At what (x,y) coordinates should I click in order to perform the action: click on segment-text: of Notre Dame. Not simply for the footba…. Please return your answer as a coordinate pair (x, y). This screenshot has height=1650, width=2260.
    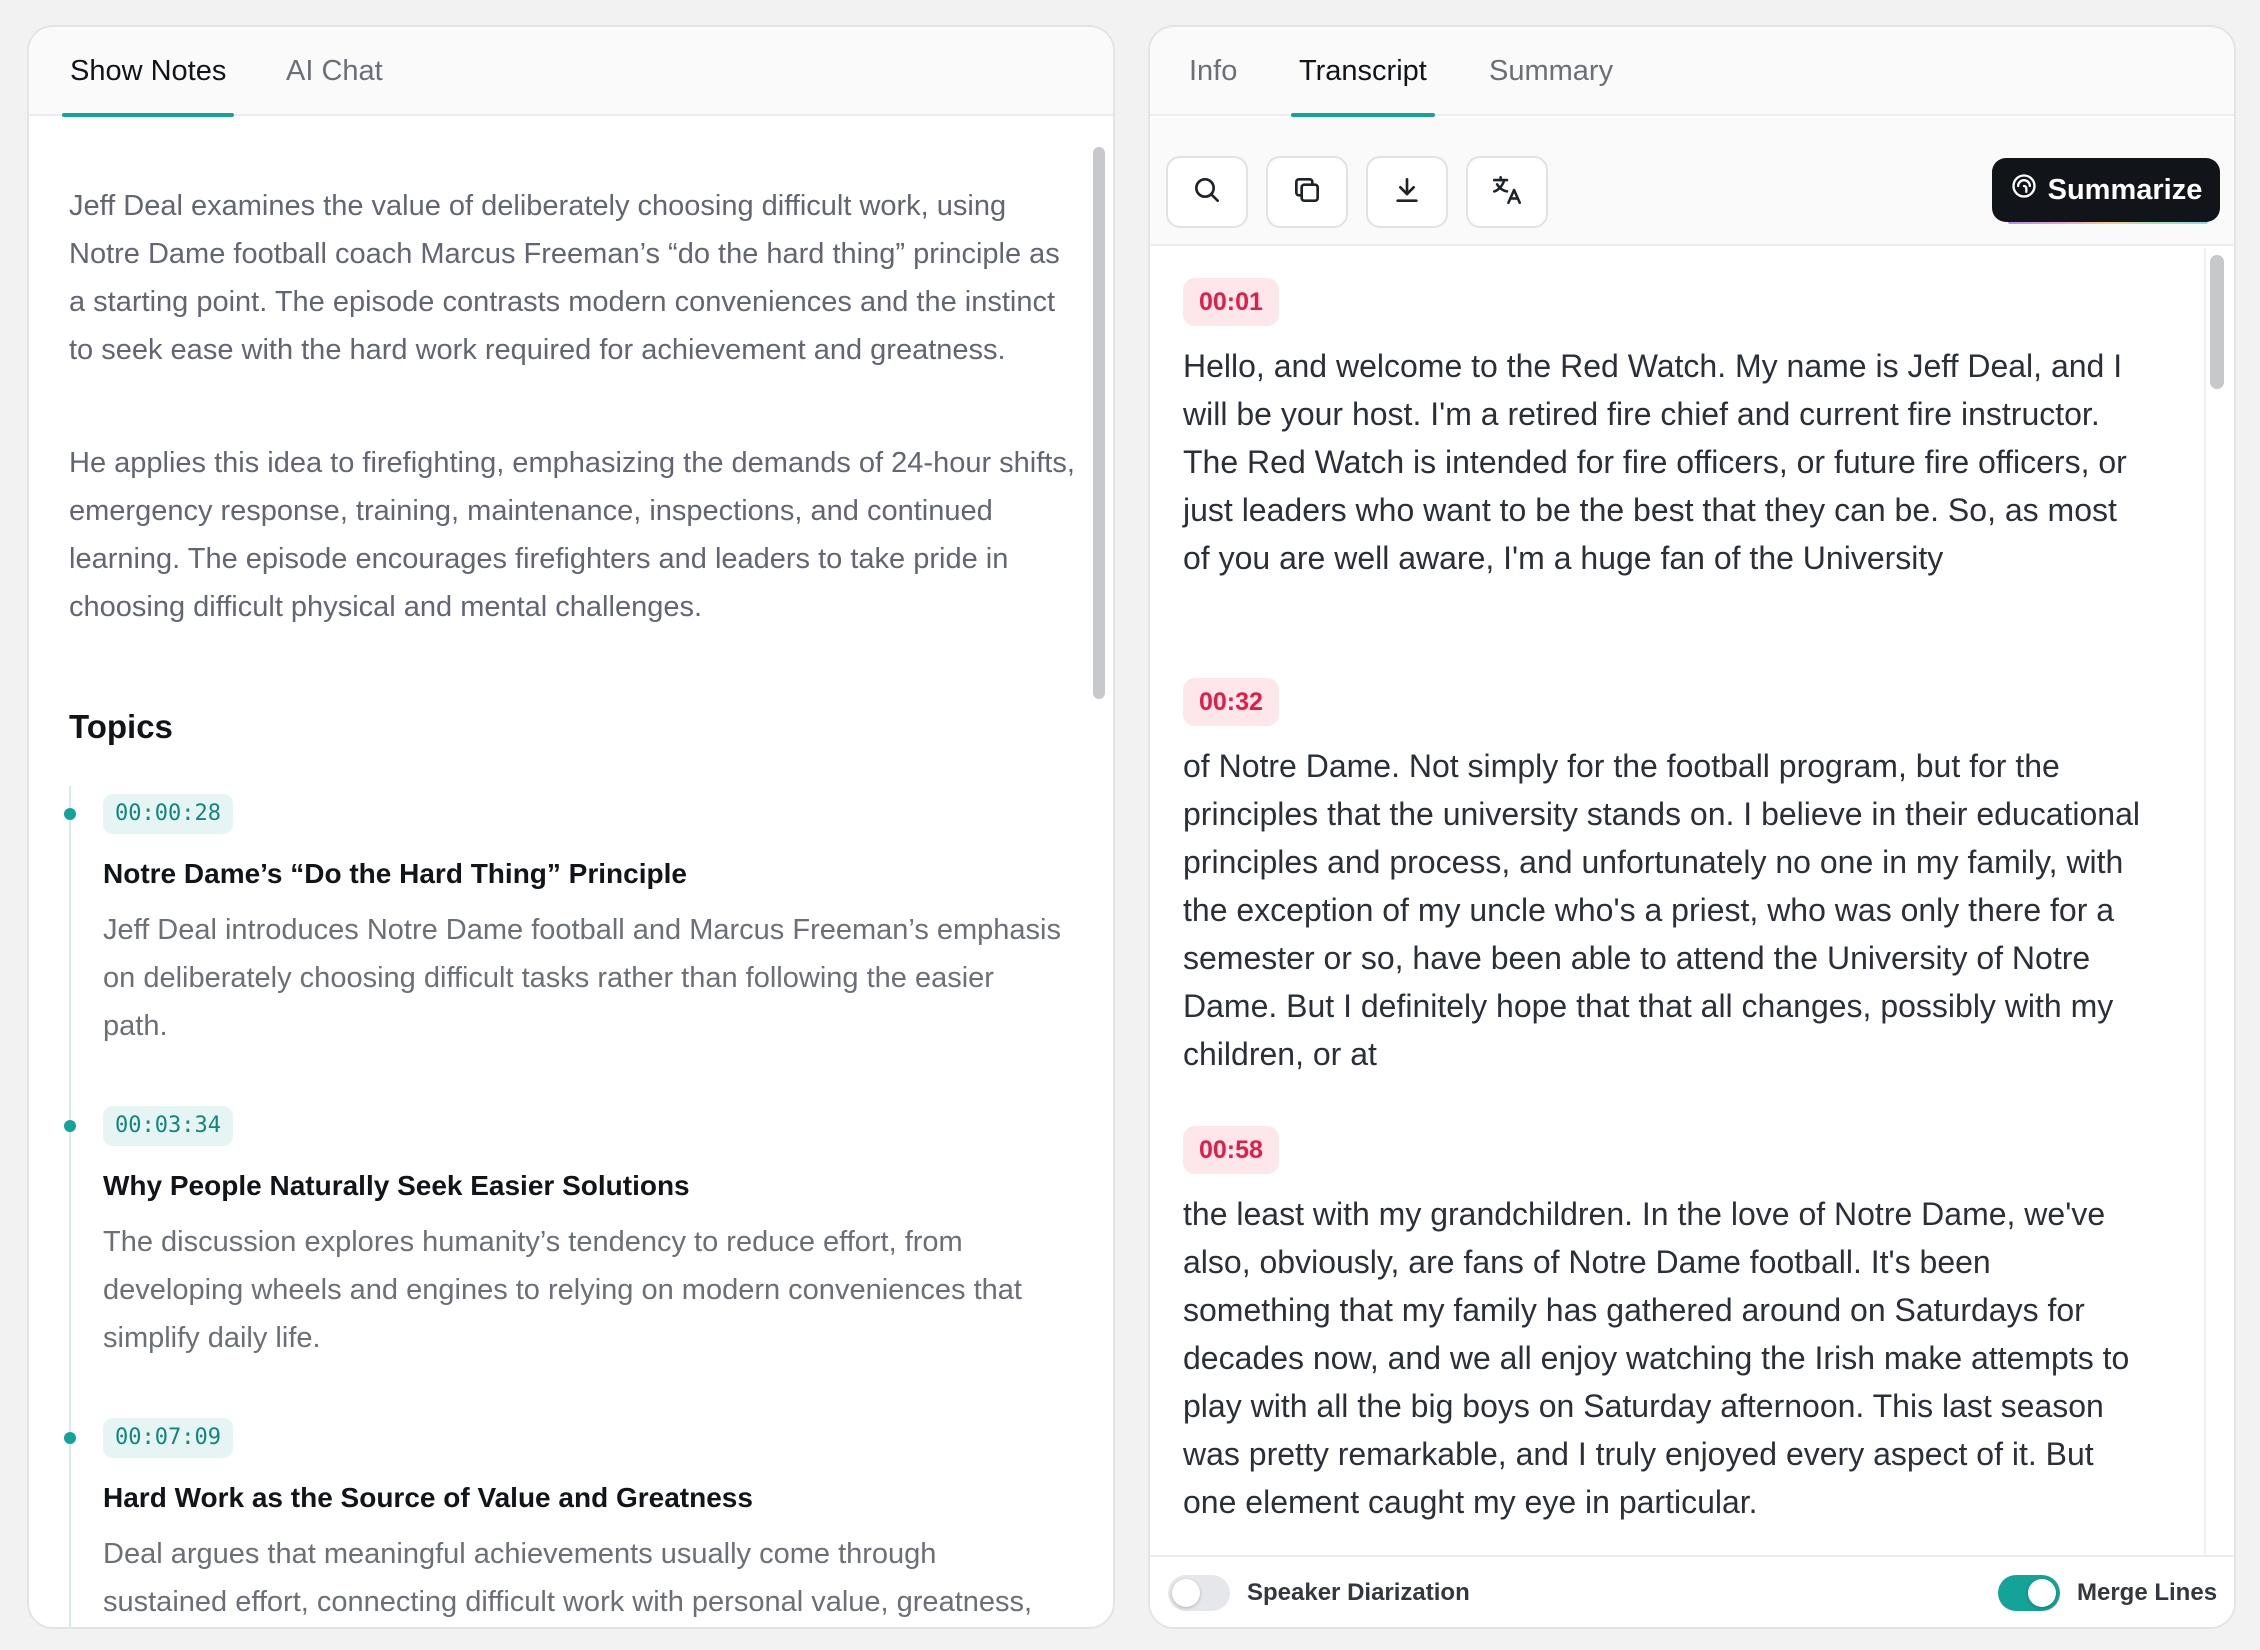
    Looking at the image, I should click on (1661, 910).